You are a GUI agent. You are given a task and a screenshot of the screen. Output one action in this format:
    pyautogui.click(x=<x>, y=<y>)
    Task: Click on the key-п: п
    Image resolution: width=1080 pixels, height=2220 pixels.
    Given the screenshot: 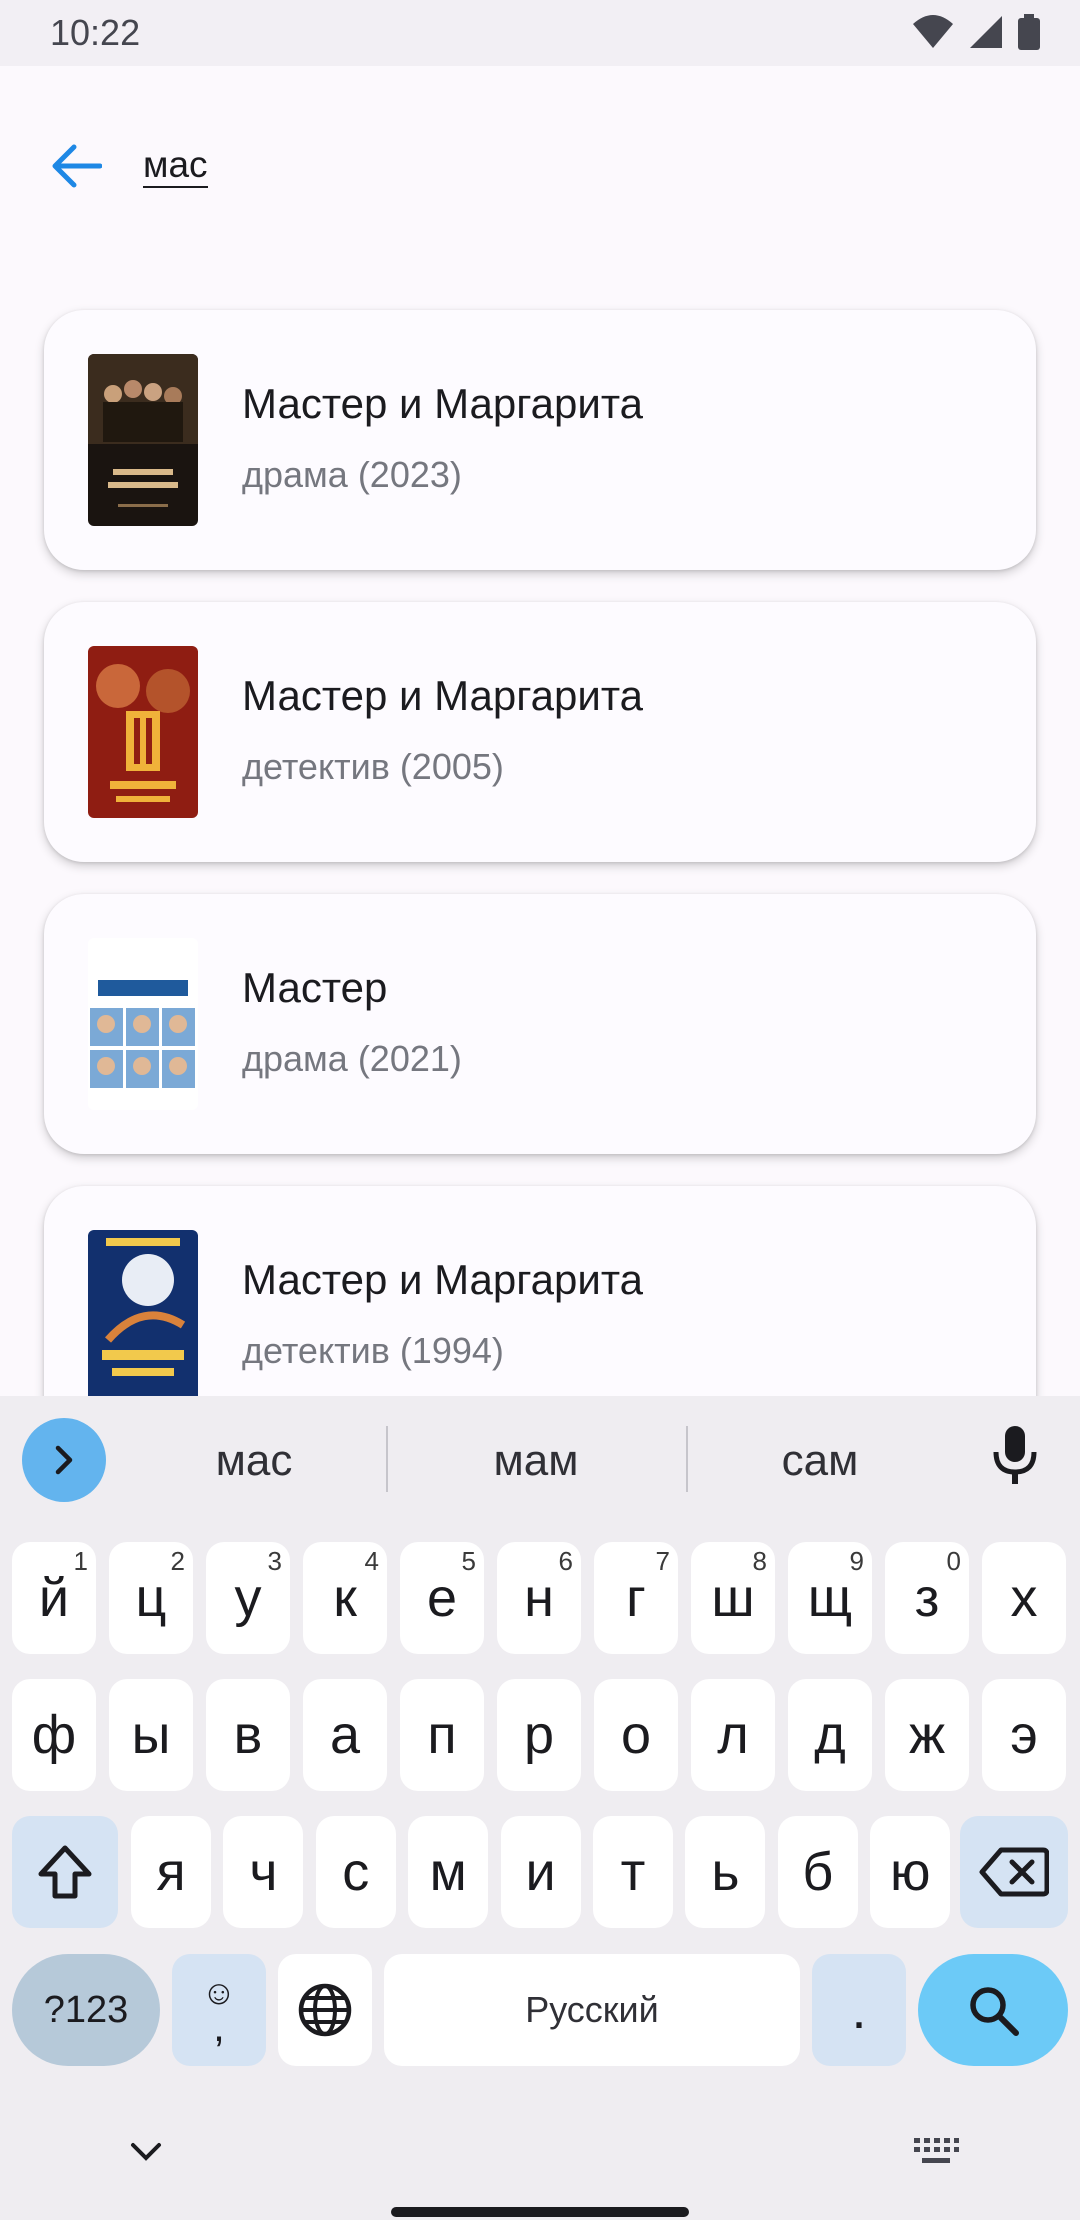 What is the action you would take?
    pyautogui.click(x=442, y=1735)
    